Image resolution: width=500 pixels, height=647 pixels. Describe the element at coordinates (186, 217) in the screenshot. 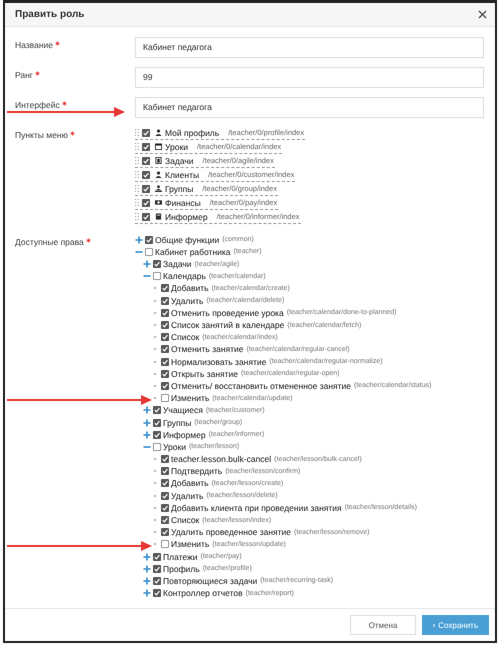

I see `menu-item-label: Информер` at that location.